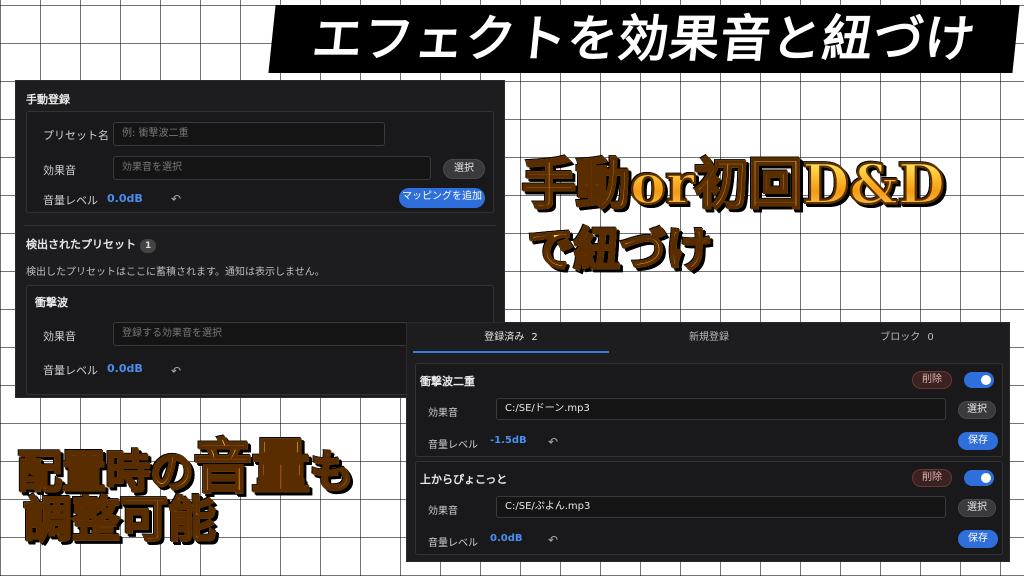  What do you see at coordinates (125, 368) in the screenshot?
I see `detected-volume-value: 0.0dB` at bounding box center [125, 368].